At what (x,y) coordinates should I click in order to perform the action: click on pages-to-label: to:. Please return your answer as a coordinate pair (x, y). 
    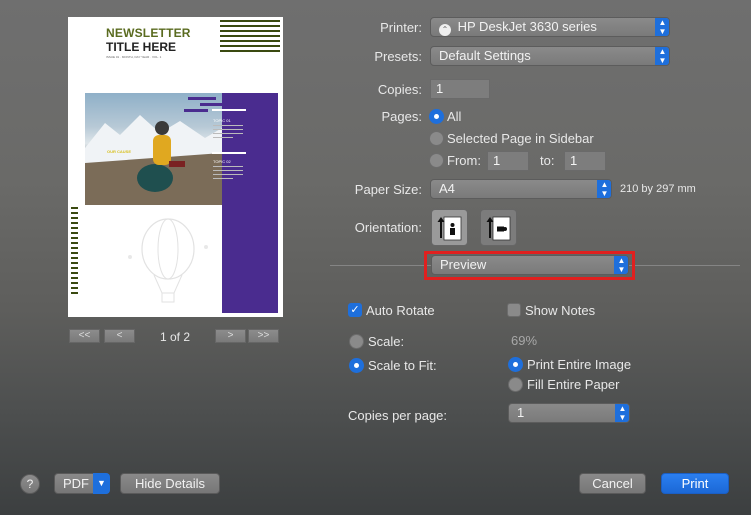
    Looking at the image, I should click on (547, 160).